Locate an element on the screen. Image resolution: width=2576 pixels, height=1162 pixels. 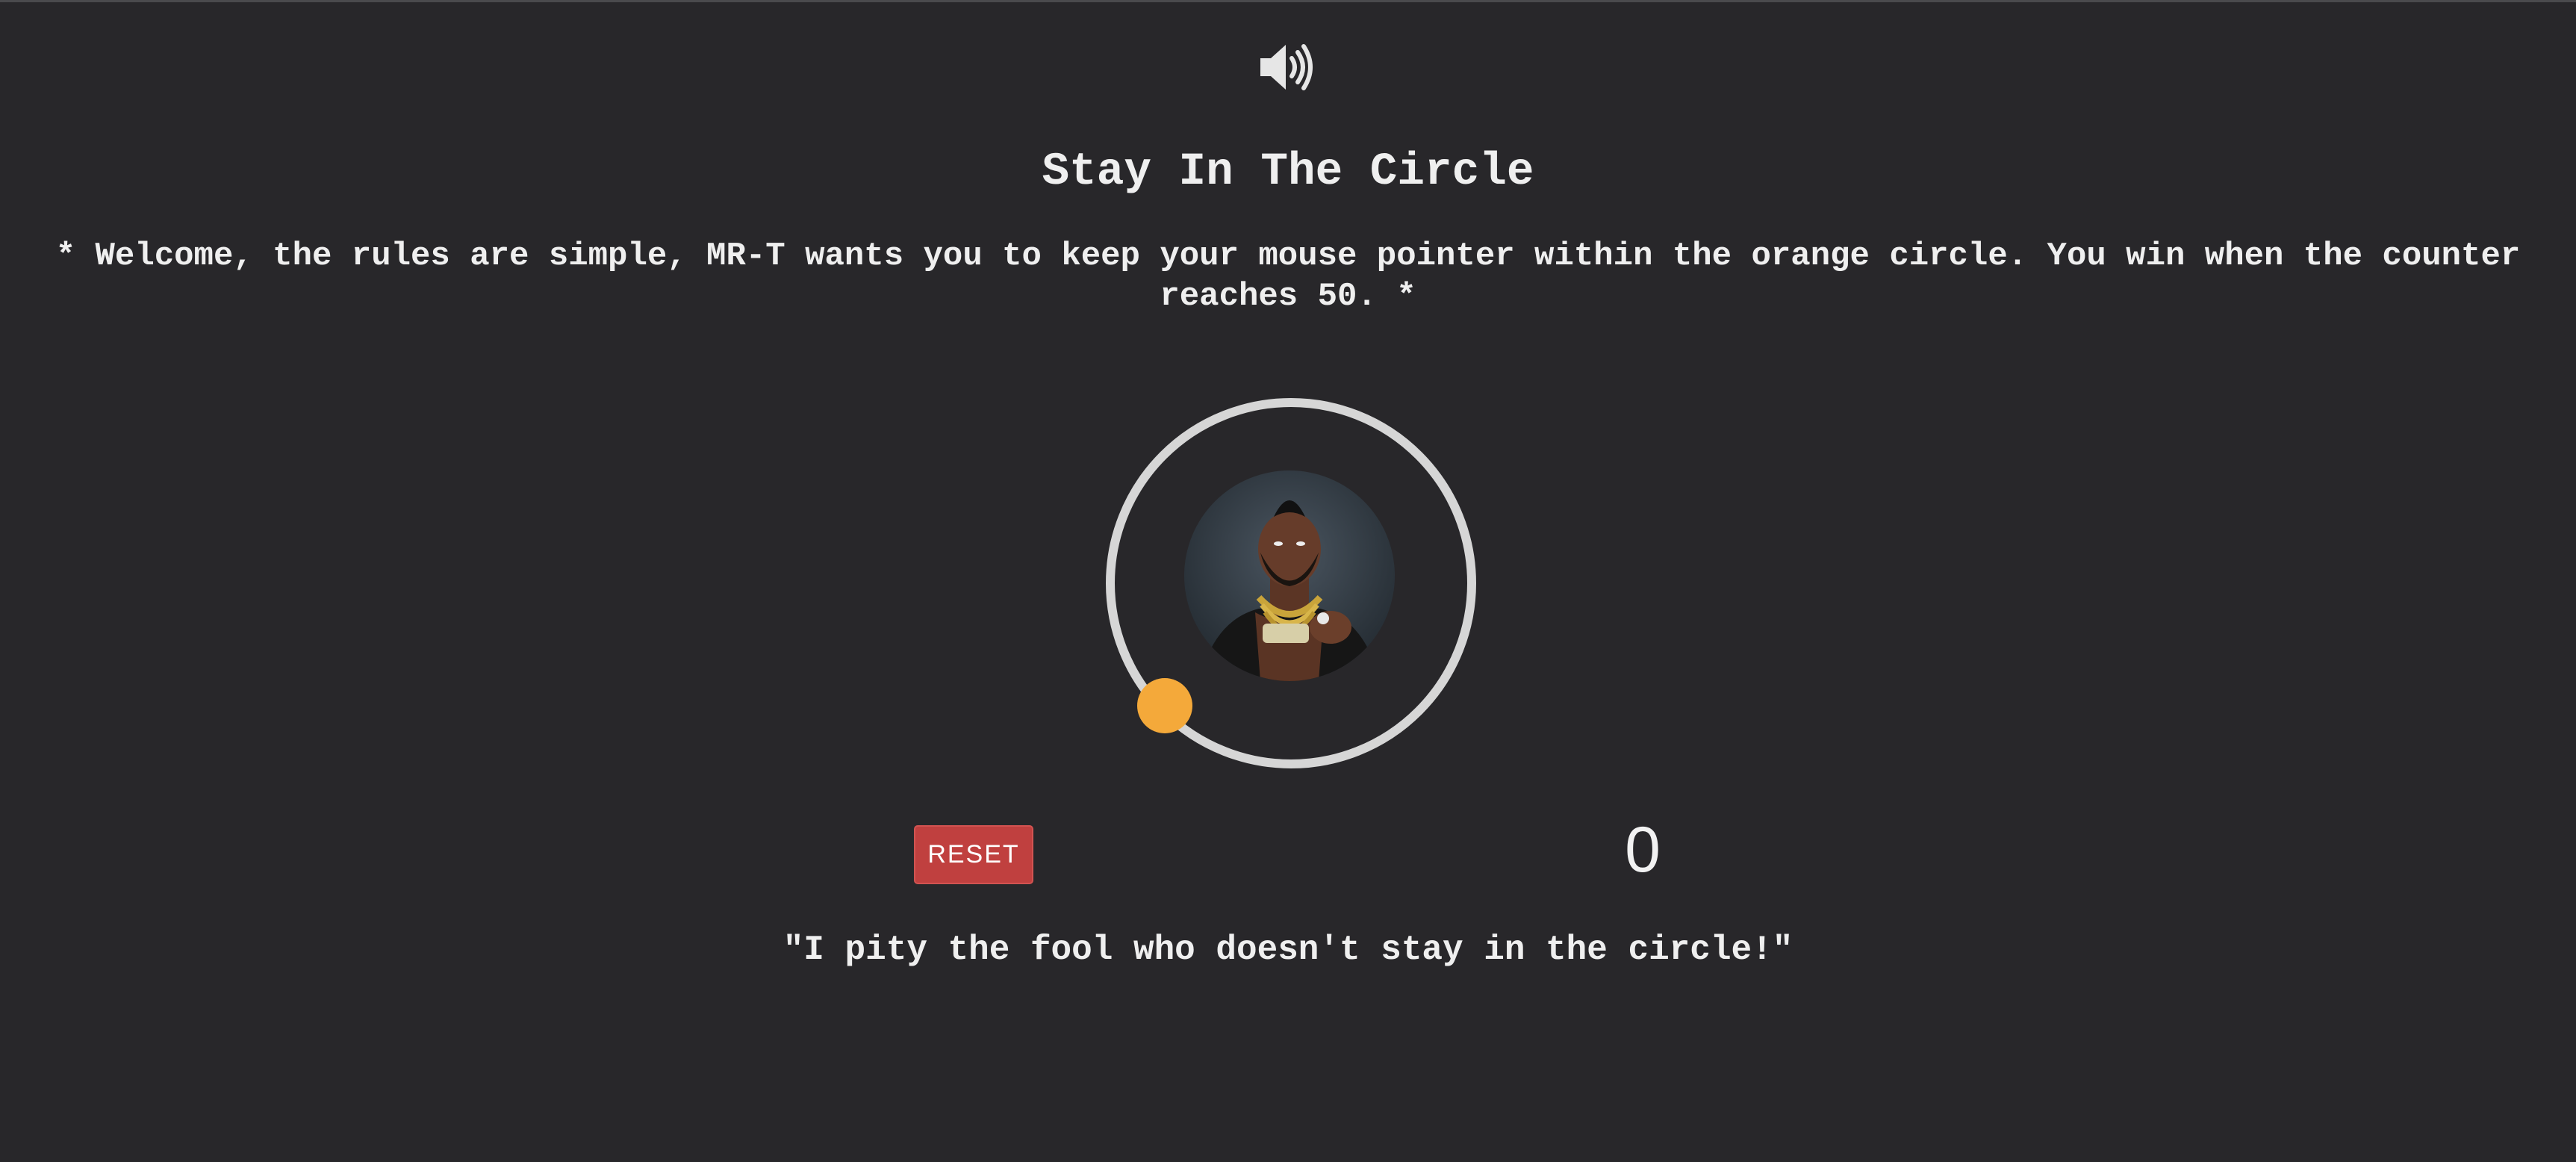
circle-play-area is located at coordinates (1288, 580).